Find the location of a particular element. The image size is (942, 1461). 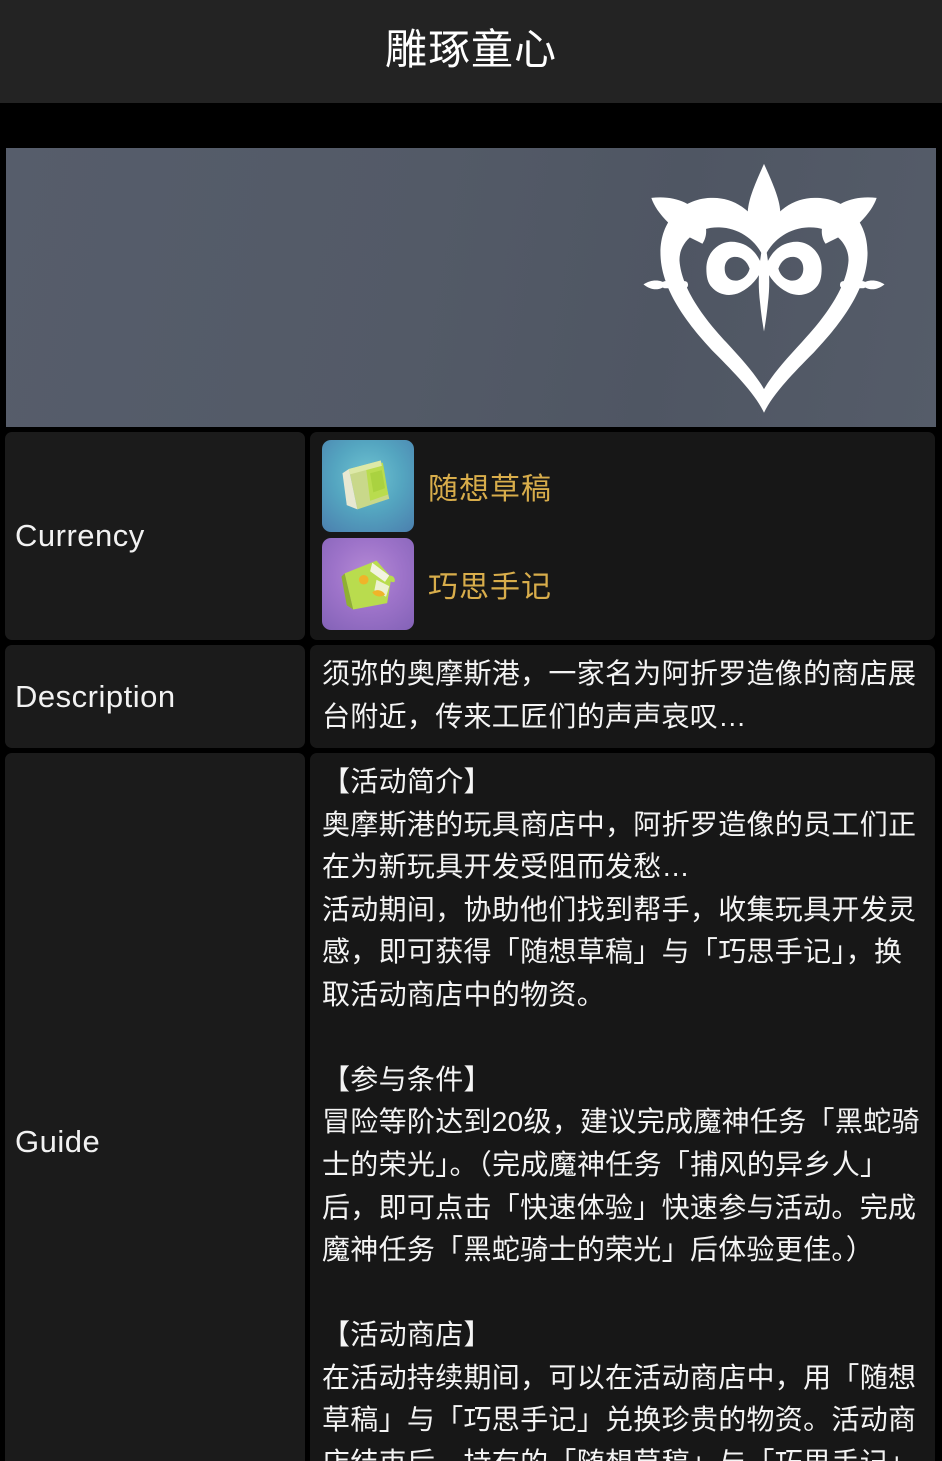

currency-name: 随想草稿 is located at coordinates (490, 489).